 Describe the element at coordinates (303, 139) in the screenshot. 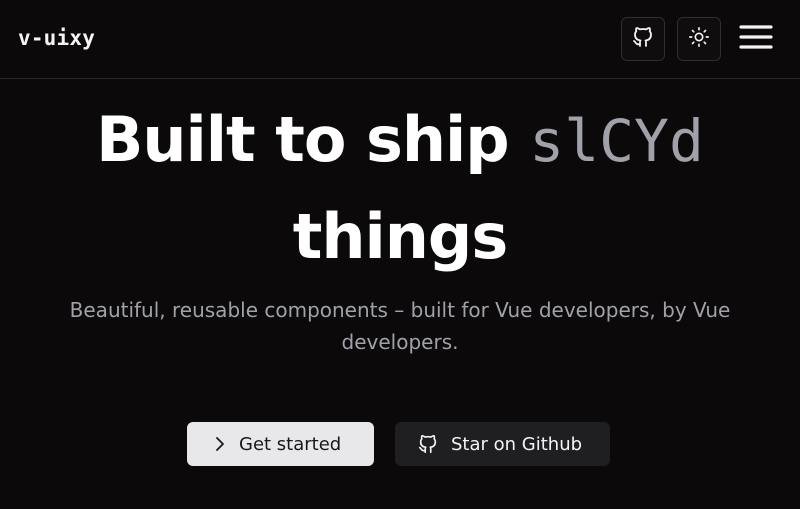

I see `hero-title-text: Built to ship` at that location.